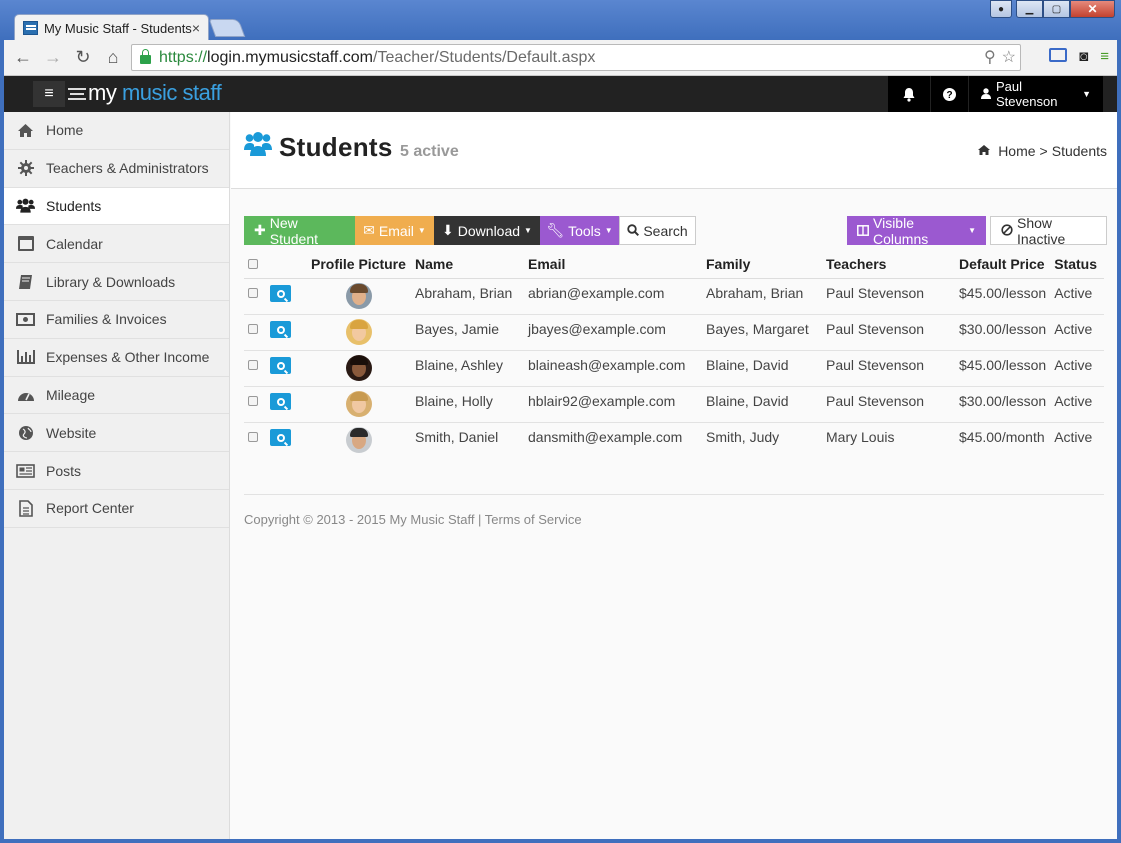 The image size is (1121, 843). What do you see at coordinates (1009, 57) in the screenshot?
I see `bookmark-star-icon: ☆` at bounding box center [1009, 57].